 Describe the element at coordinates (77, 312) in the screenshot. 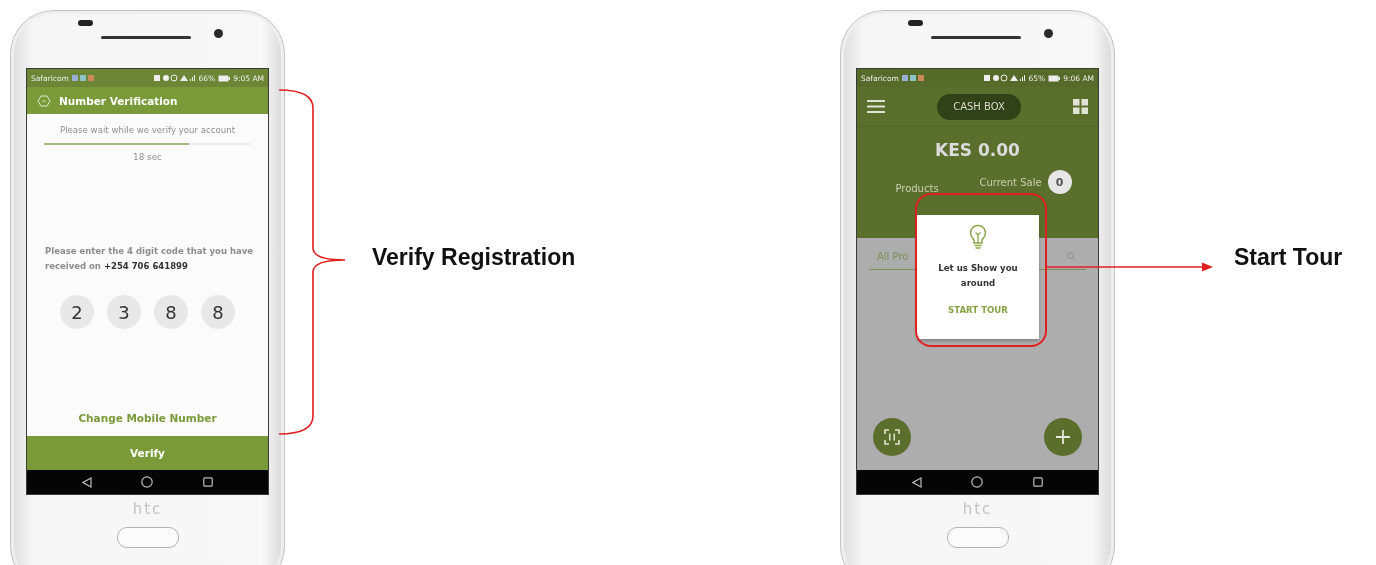

I see `code-digit: 2` at that location.